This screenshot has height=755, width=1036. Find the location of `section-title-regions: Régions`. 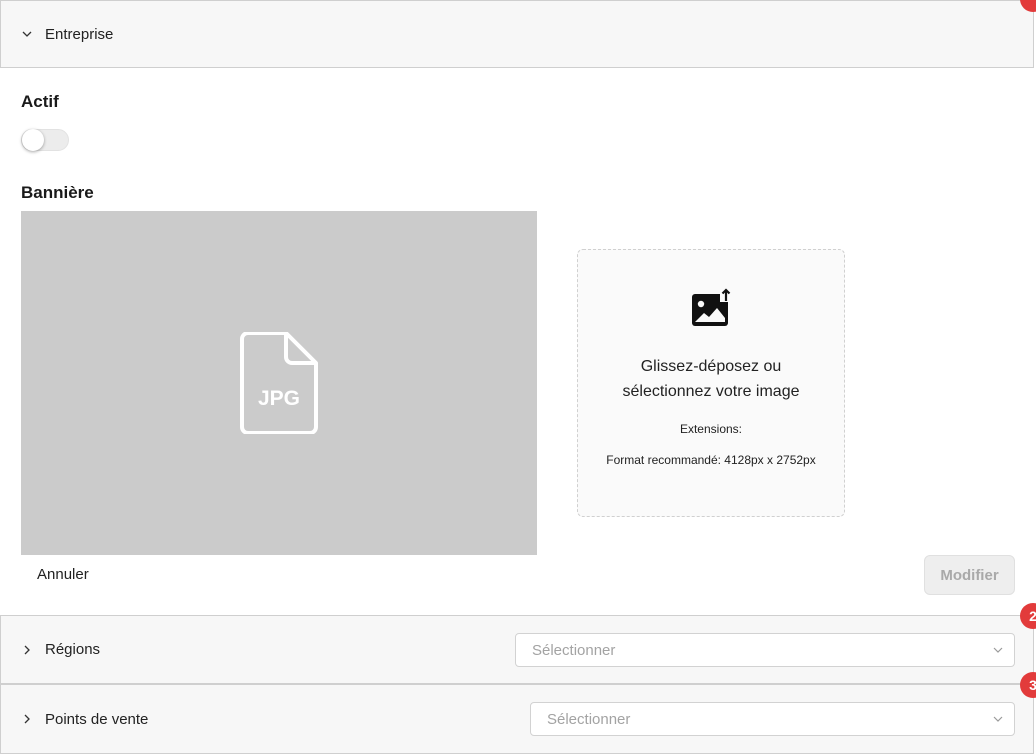

section-title-regions: Régions is located at coordinates (73, 649).